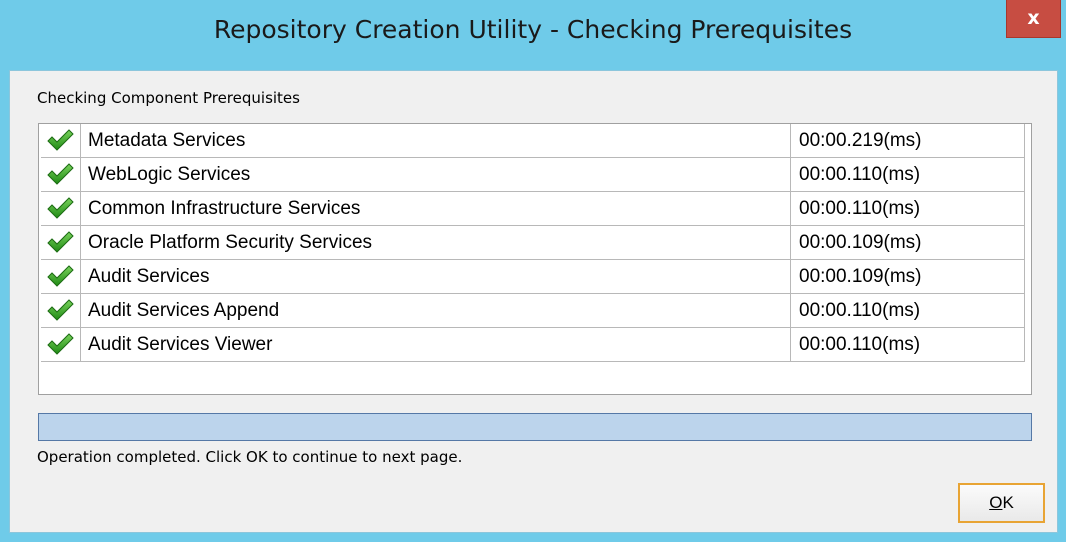 The width and height of the screenshot is (1066, 542). Describe the element at coordinates (436, 345) in the screenshot. I see `component-name: Audit Services Viewer` at that location.